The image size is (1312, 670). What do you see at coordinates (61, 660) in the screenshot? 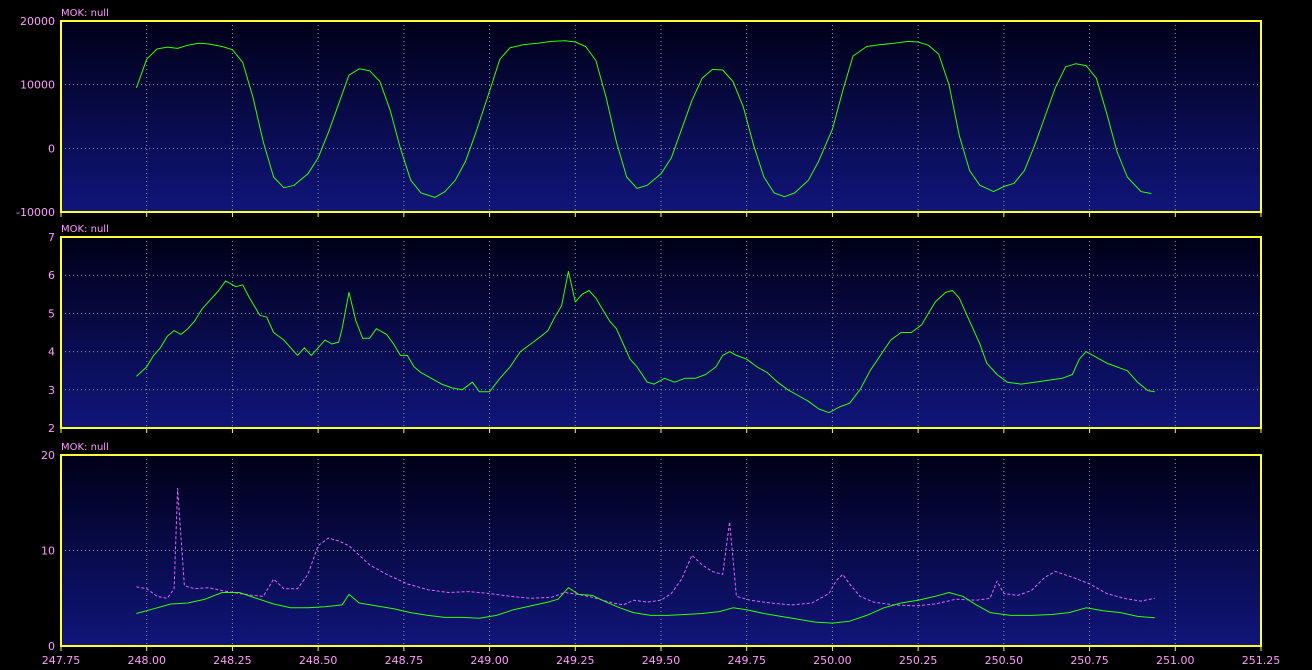
I see `x-tick-label: 247.75` at bounding box center [61, 660].